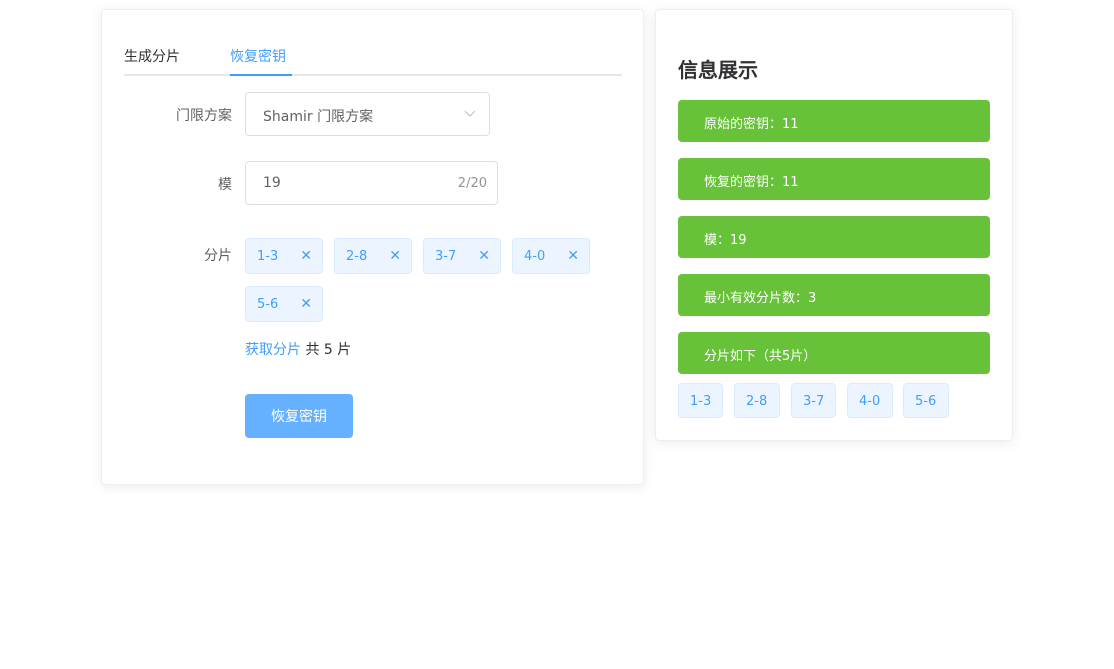 This screenshot has height=669, width=1114. I want to click on share-total-text: 共 5 片, so click(328, 350).